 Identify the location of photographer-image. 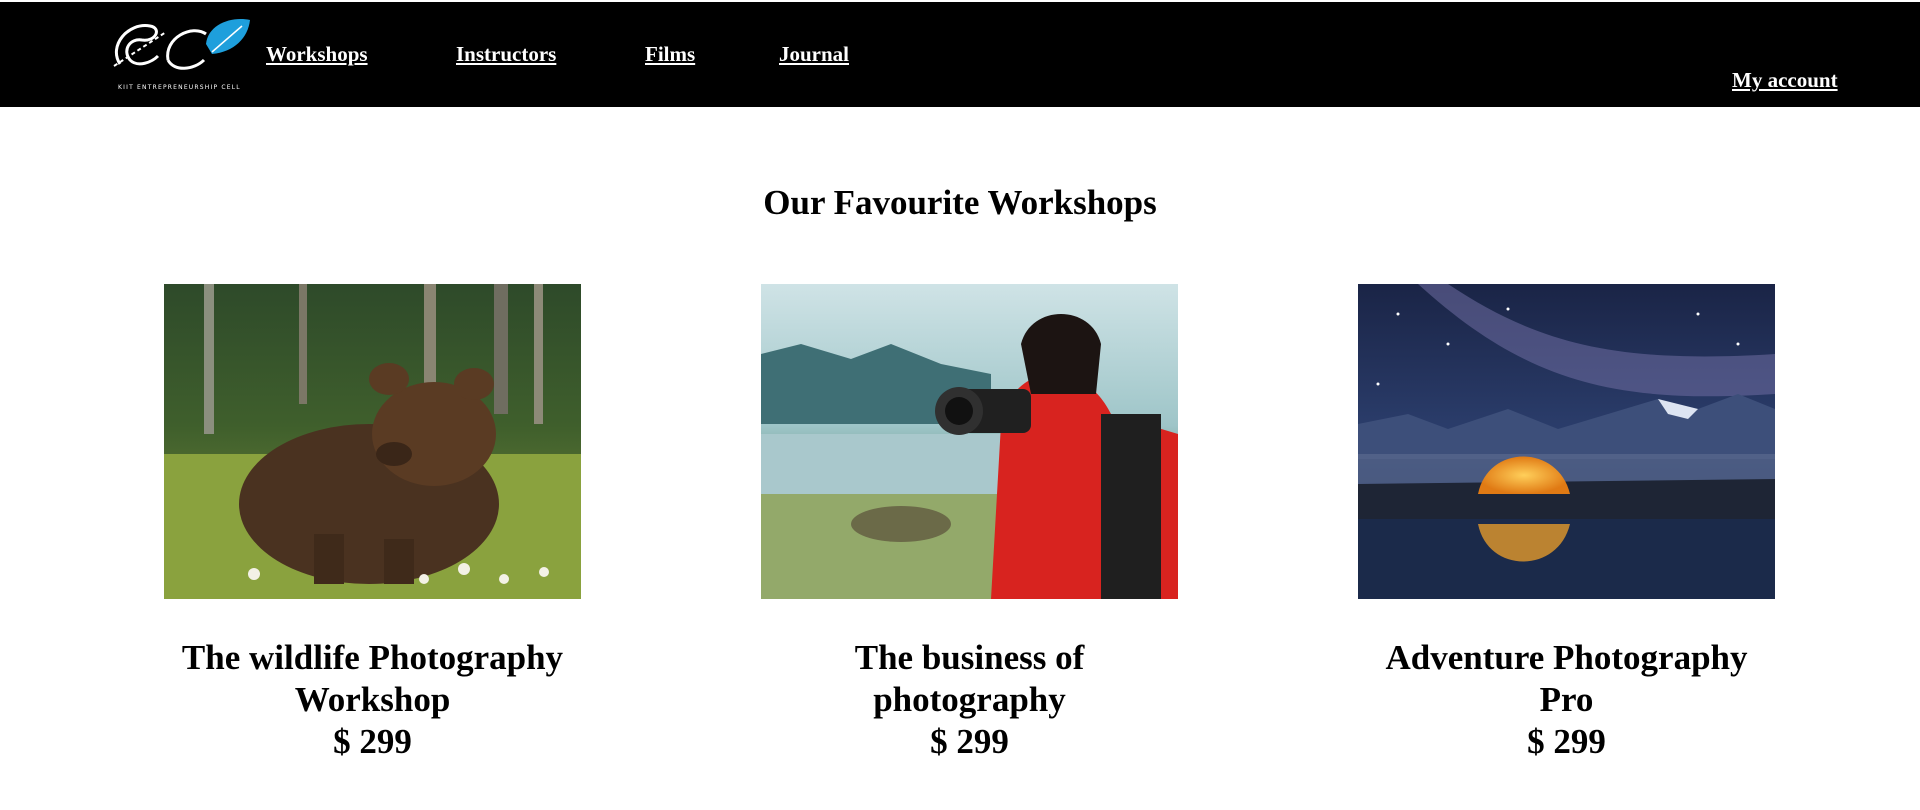
(969, 441).